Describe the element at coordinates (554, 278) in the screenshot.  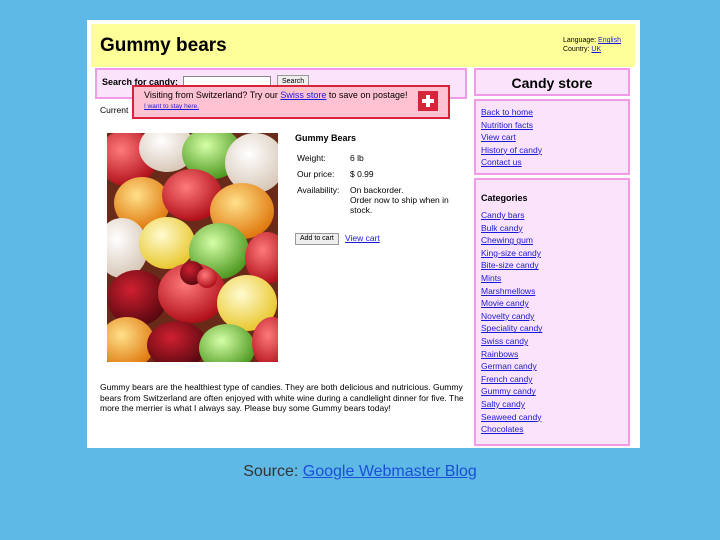
I see `category-link: Mints` at that location.